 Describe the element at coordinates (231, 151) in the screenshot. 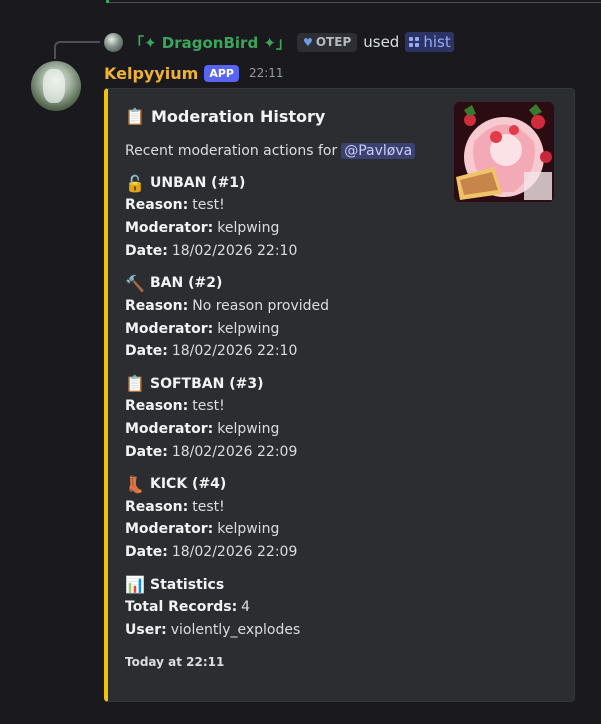

I see `description-text: Recent moderation actions for` at that location.